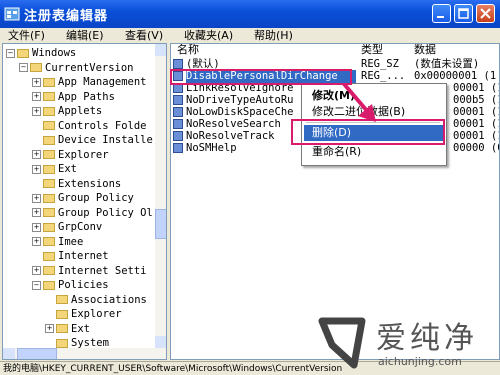 This screenshot has height=375, width=500. I want to click on tree-item: Internet, so click(70, 256).